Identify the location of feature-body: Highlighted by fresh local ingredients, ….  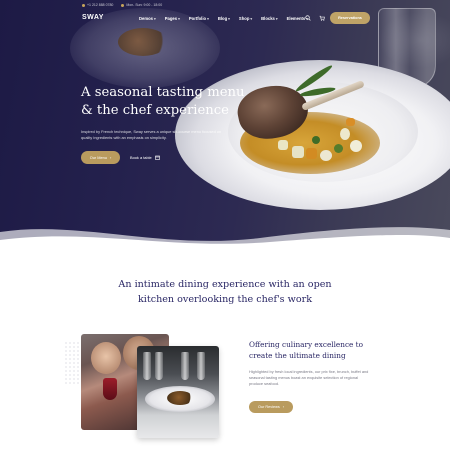
(309, 377).